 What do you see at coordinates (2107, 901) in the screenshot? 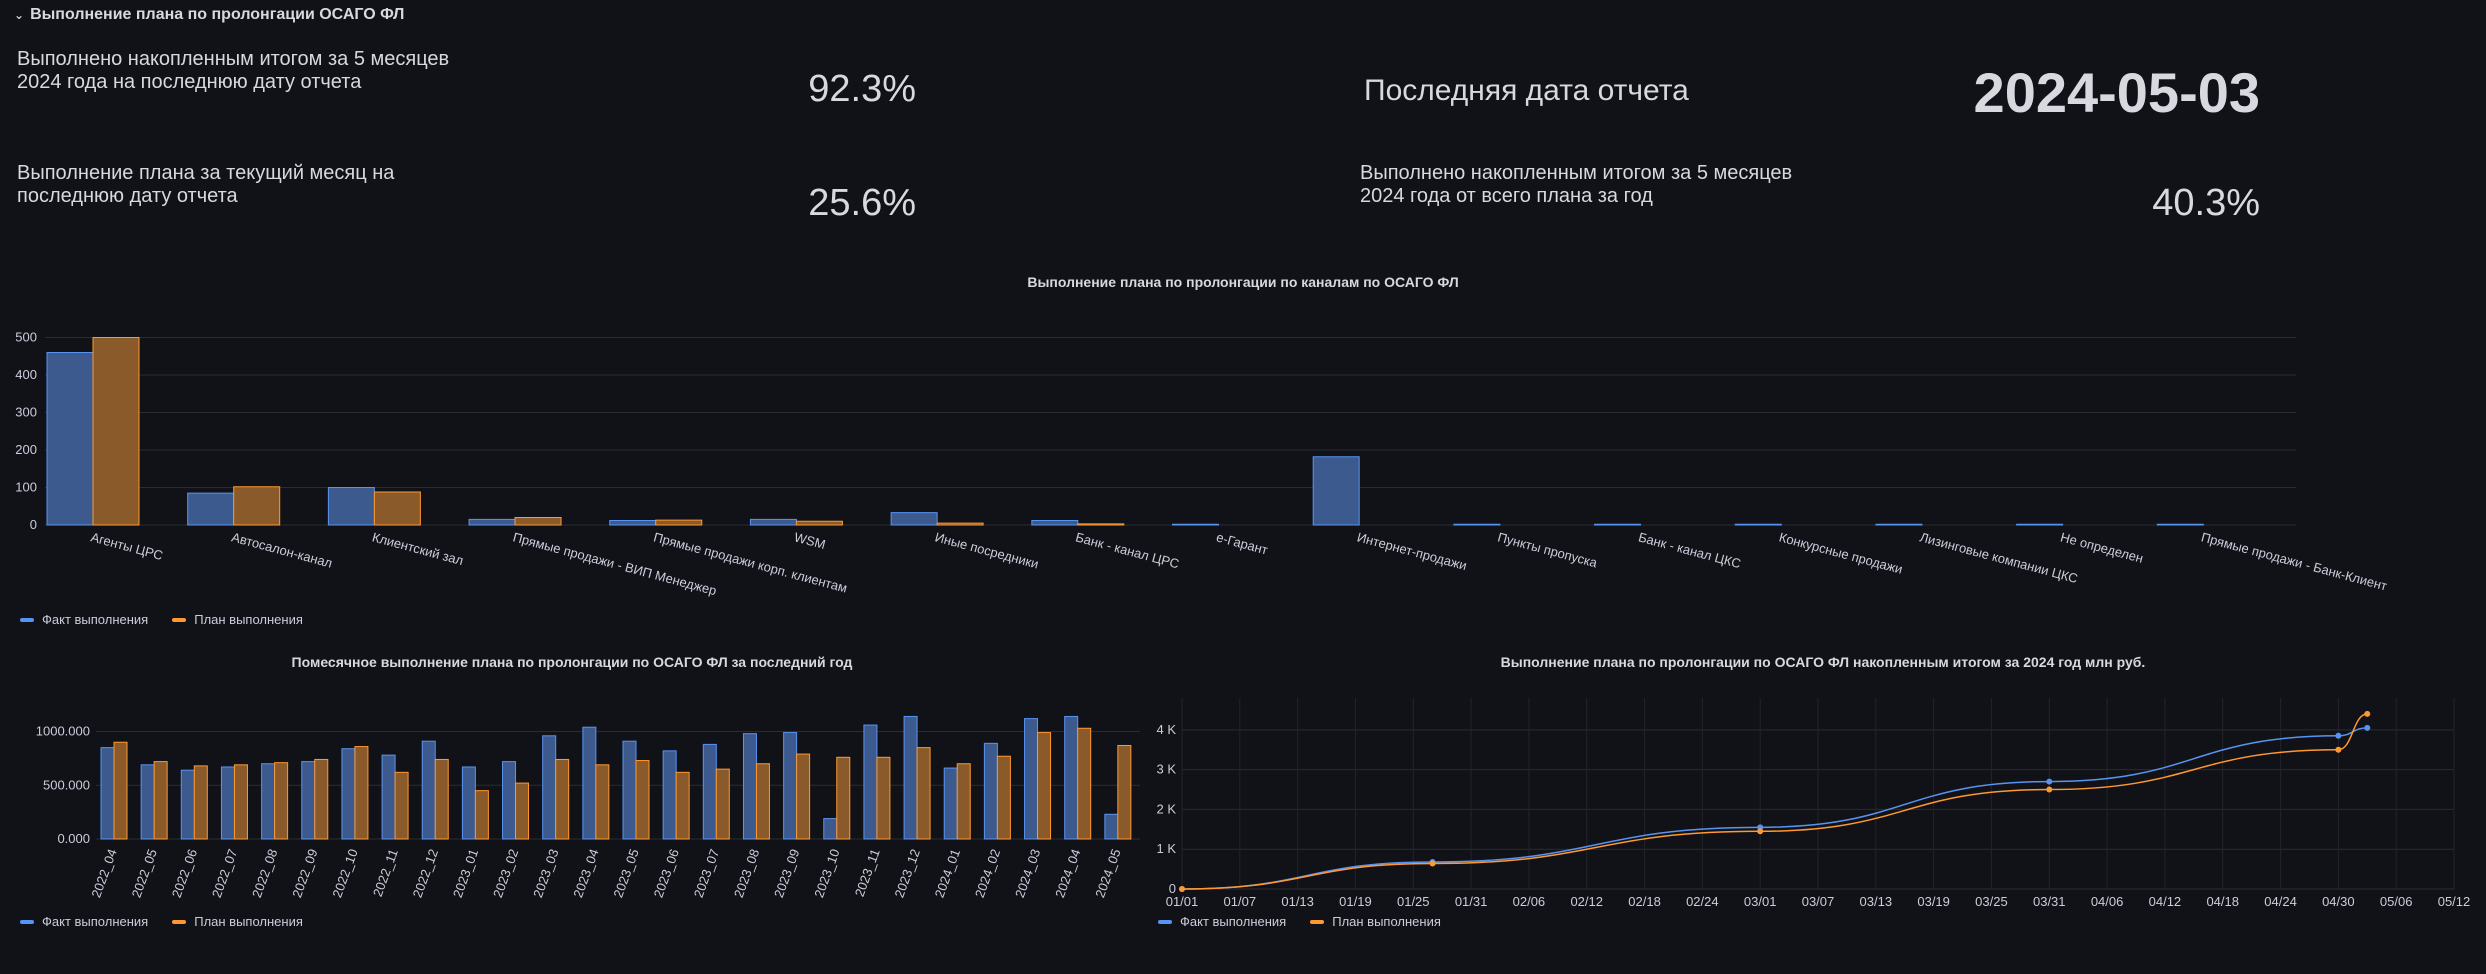
I see `x-tick-label: 04/06` at bounding box center [2107, 901].